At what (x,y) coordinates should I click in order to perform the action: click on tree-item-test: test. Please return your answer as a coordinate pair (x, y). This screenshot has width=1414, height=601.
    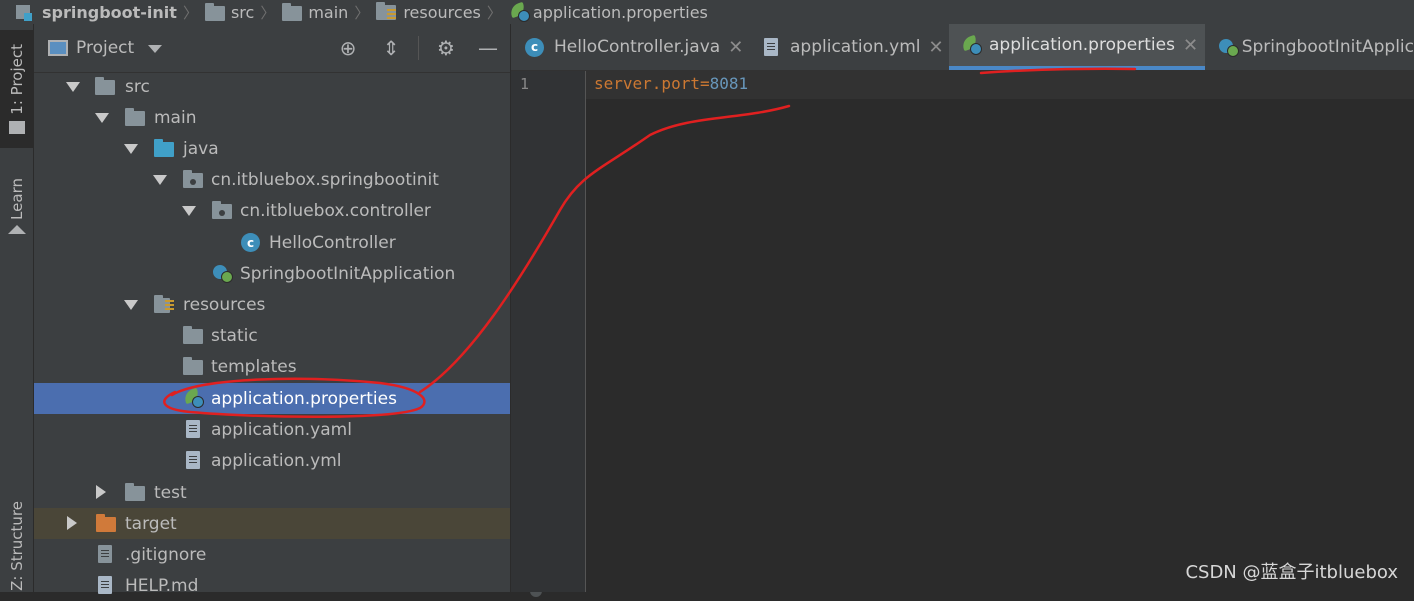
    Looking at the image, I should click on (272, 492).